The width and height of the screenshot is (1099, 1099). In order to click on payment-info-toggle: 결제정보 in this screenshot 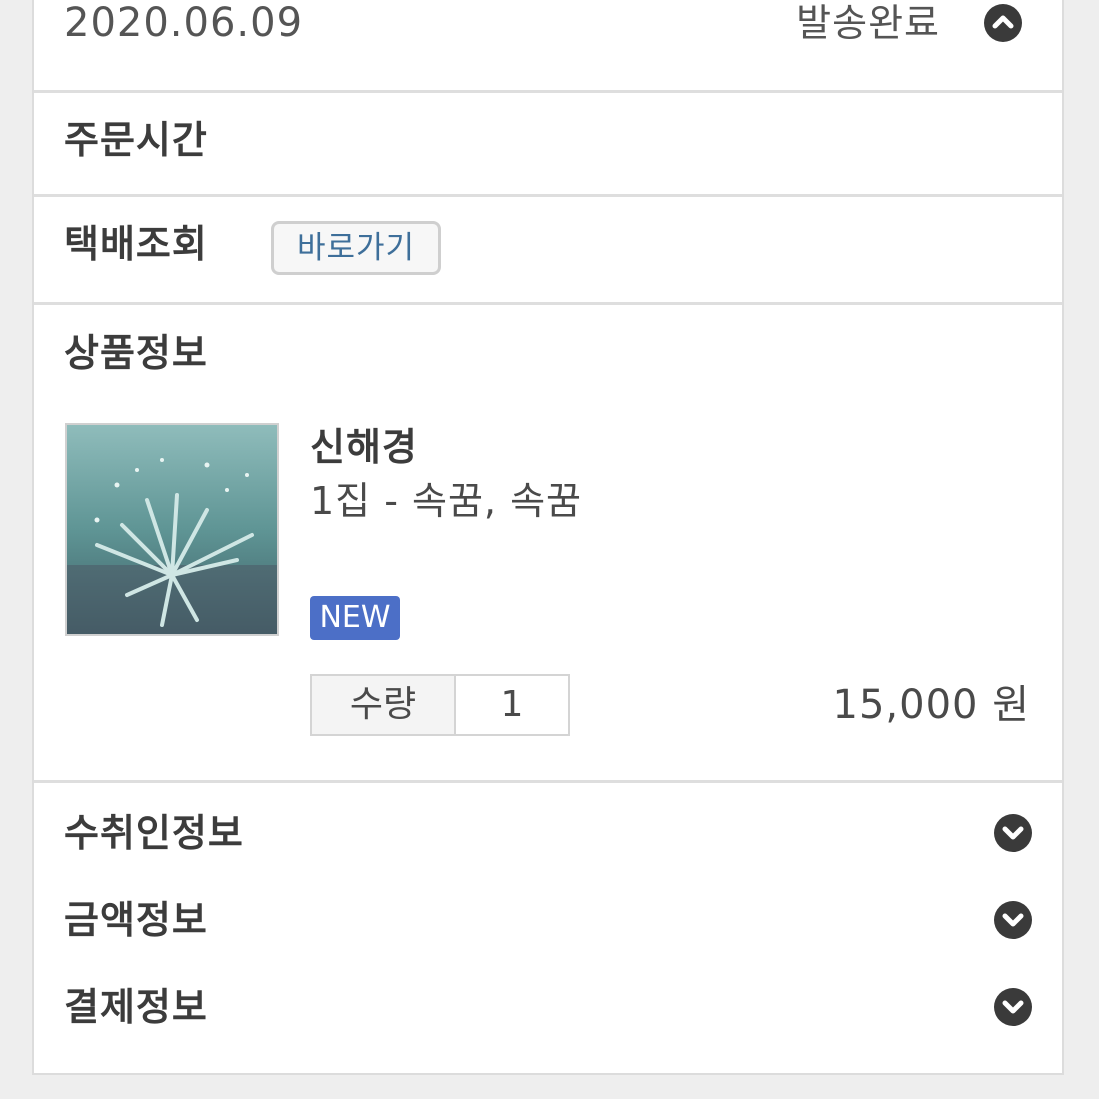, I will do `click(548, 1009)`.